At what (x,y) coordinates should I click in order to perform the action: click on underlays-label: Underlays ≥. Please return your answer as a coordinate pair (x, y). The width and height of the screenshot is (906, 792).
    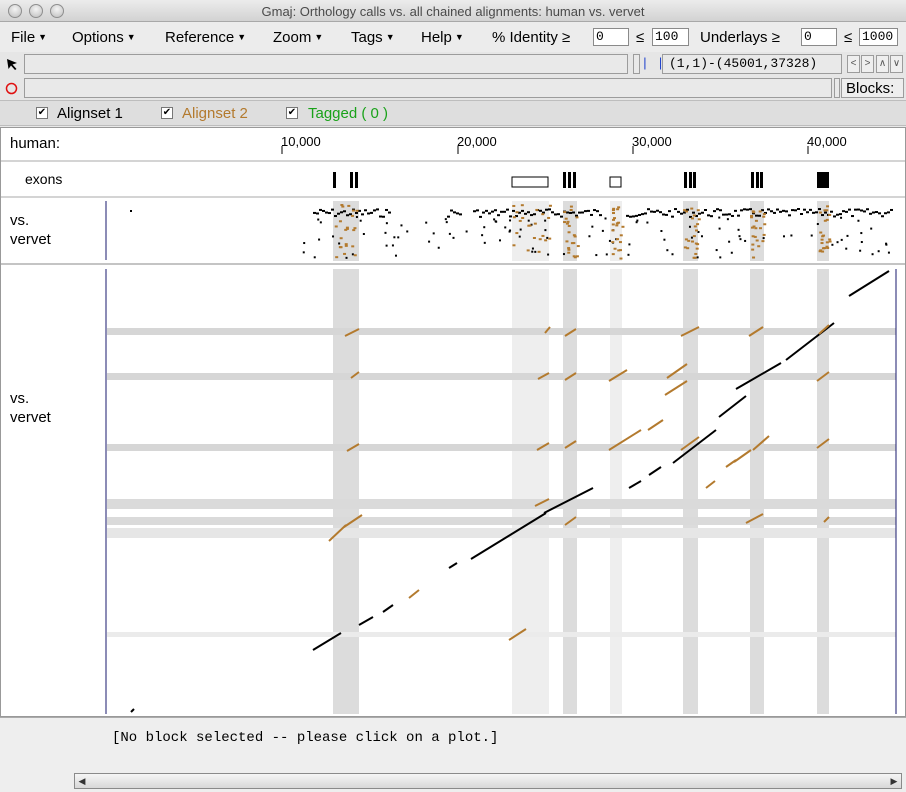
    Looking at the image, I should click on (740, 37).